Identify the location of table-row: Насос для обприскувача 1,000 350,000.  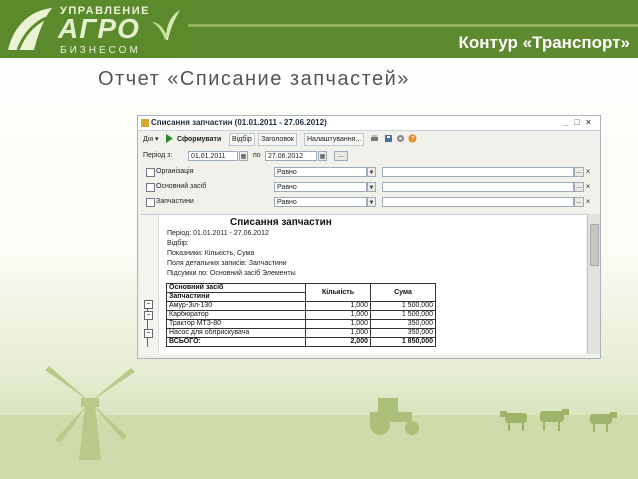
(301, 333).